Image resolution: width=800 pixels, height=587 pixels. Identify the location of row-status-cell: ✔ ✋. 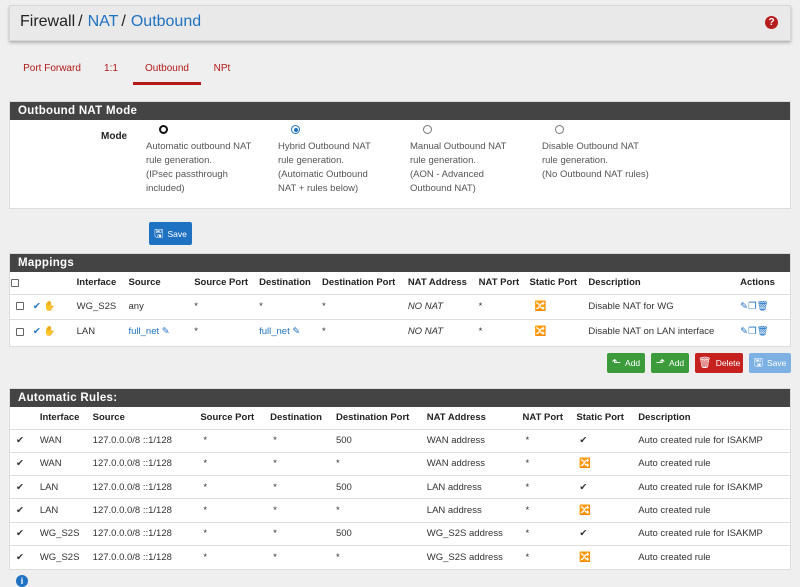
(53, 331).